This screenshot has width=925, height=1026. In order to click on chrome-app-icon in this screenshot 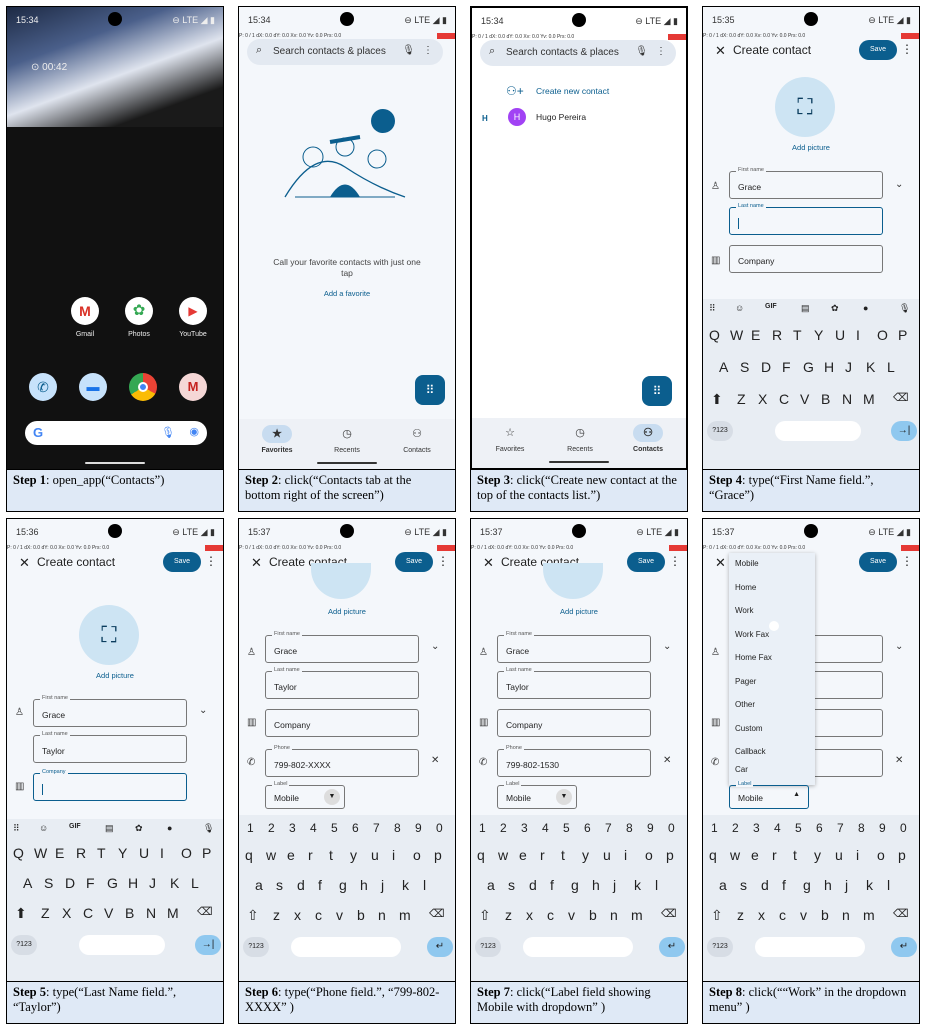, I will do `click(143, 387)`.